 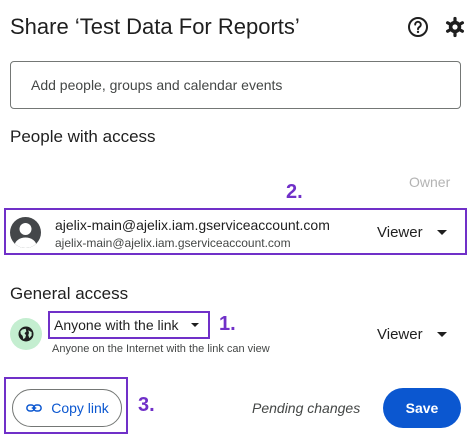 What do you see at coordinates (235, 85) in the screenshot?
I see `add-people-input` at bounding box center [235, 85].